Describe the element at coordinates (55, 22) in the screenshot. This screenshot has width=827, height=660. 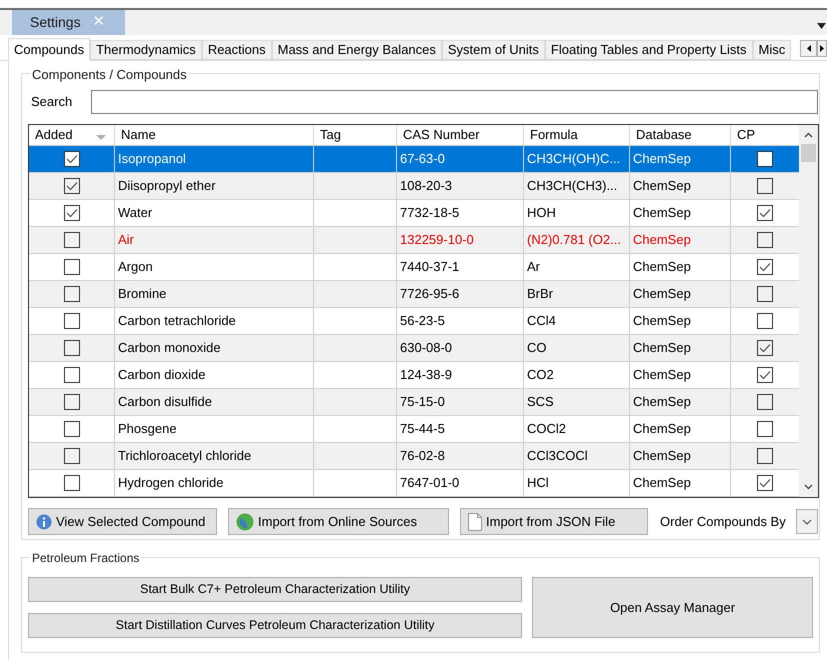
I see `tab-title: Settings` at that location.